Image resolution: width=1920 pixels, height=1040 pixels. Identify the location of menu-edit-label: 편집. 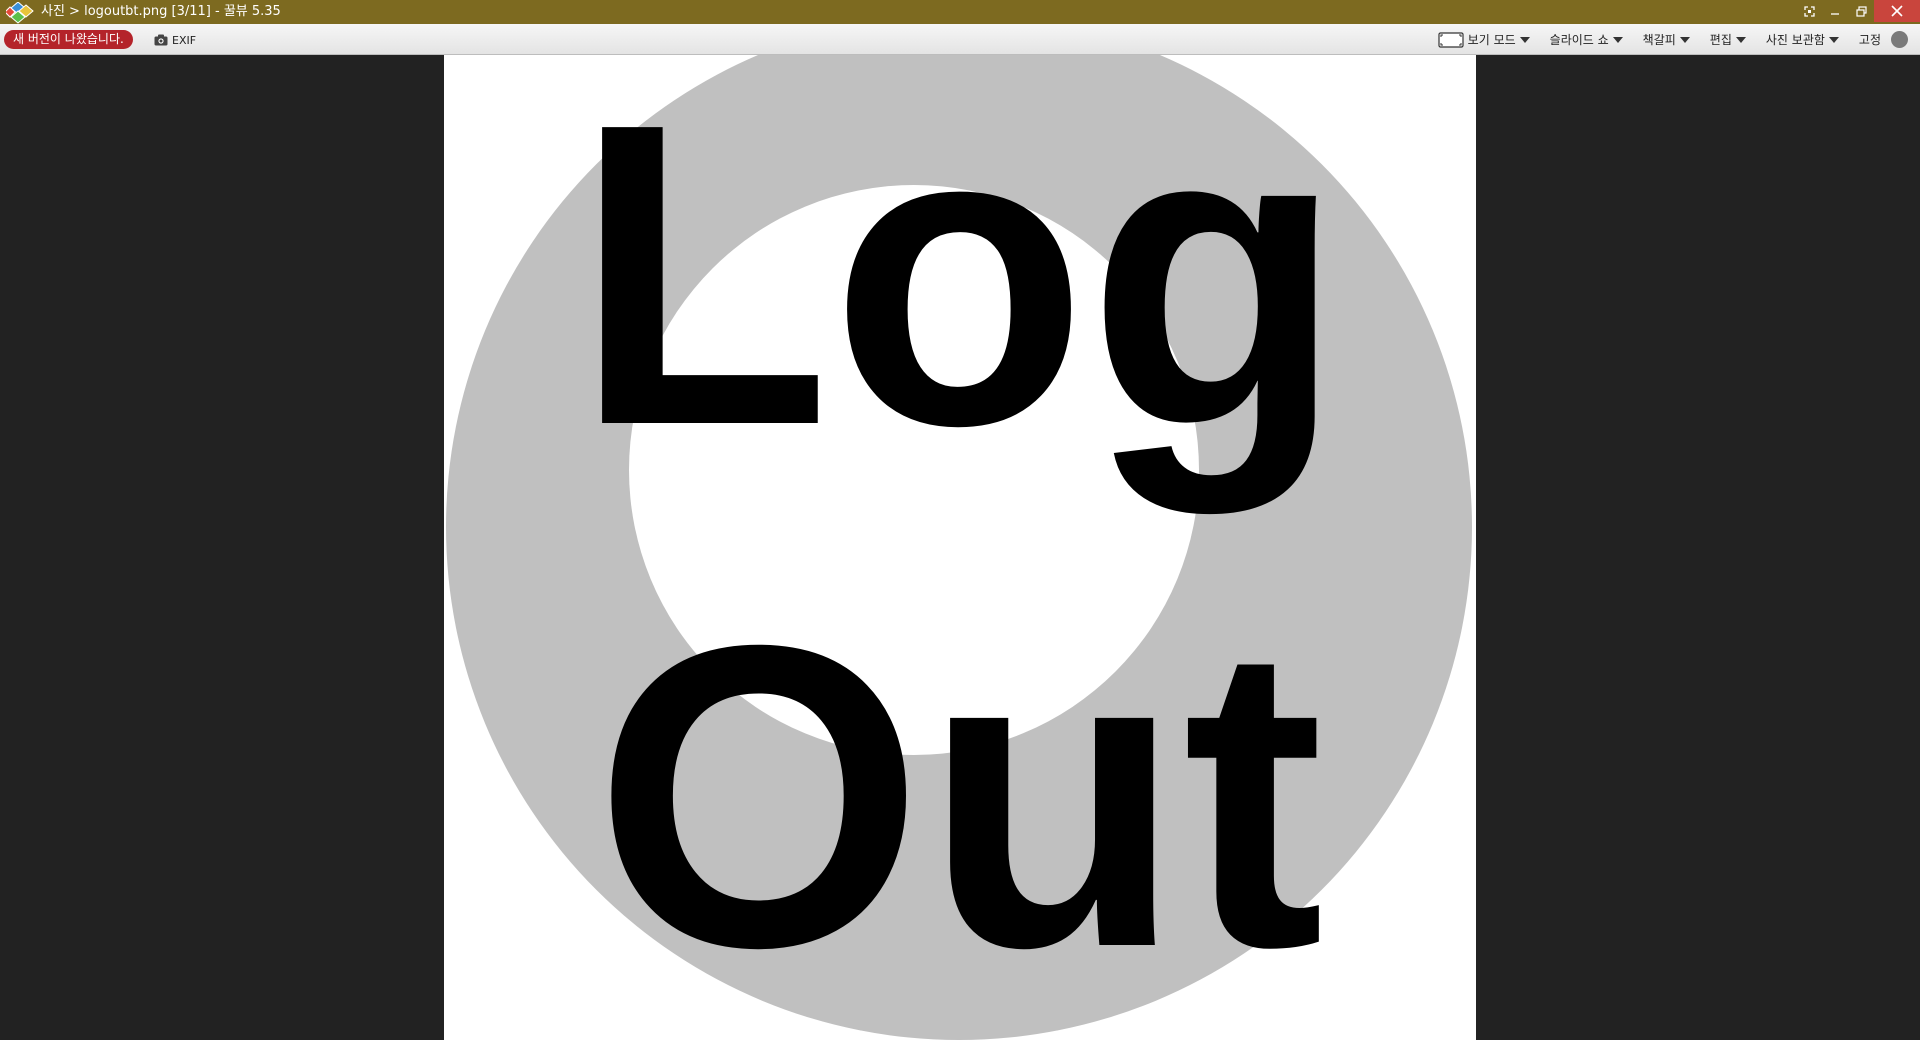
(1720, 40).